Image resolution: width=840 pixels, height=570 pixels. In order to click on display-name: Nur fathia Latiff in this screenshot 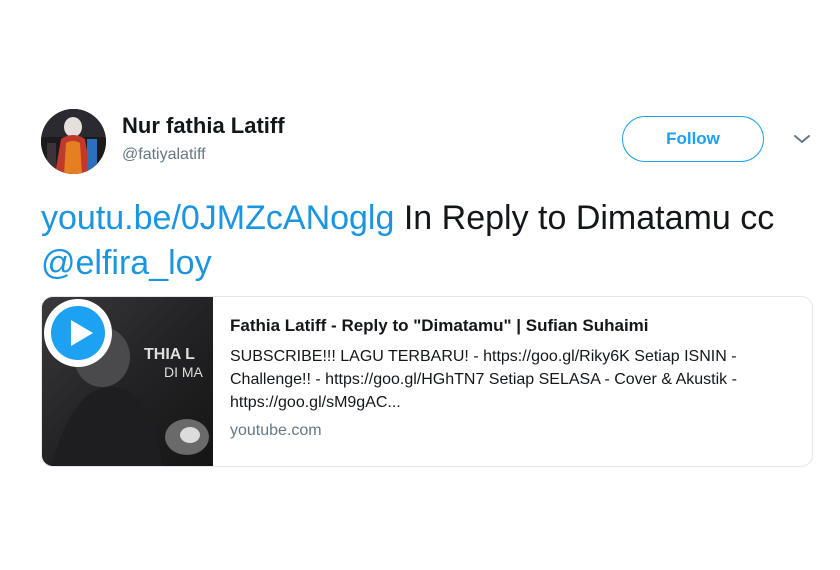, I will do `click(203, 126)`.